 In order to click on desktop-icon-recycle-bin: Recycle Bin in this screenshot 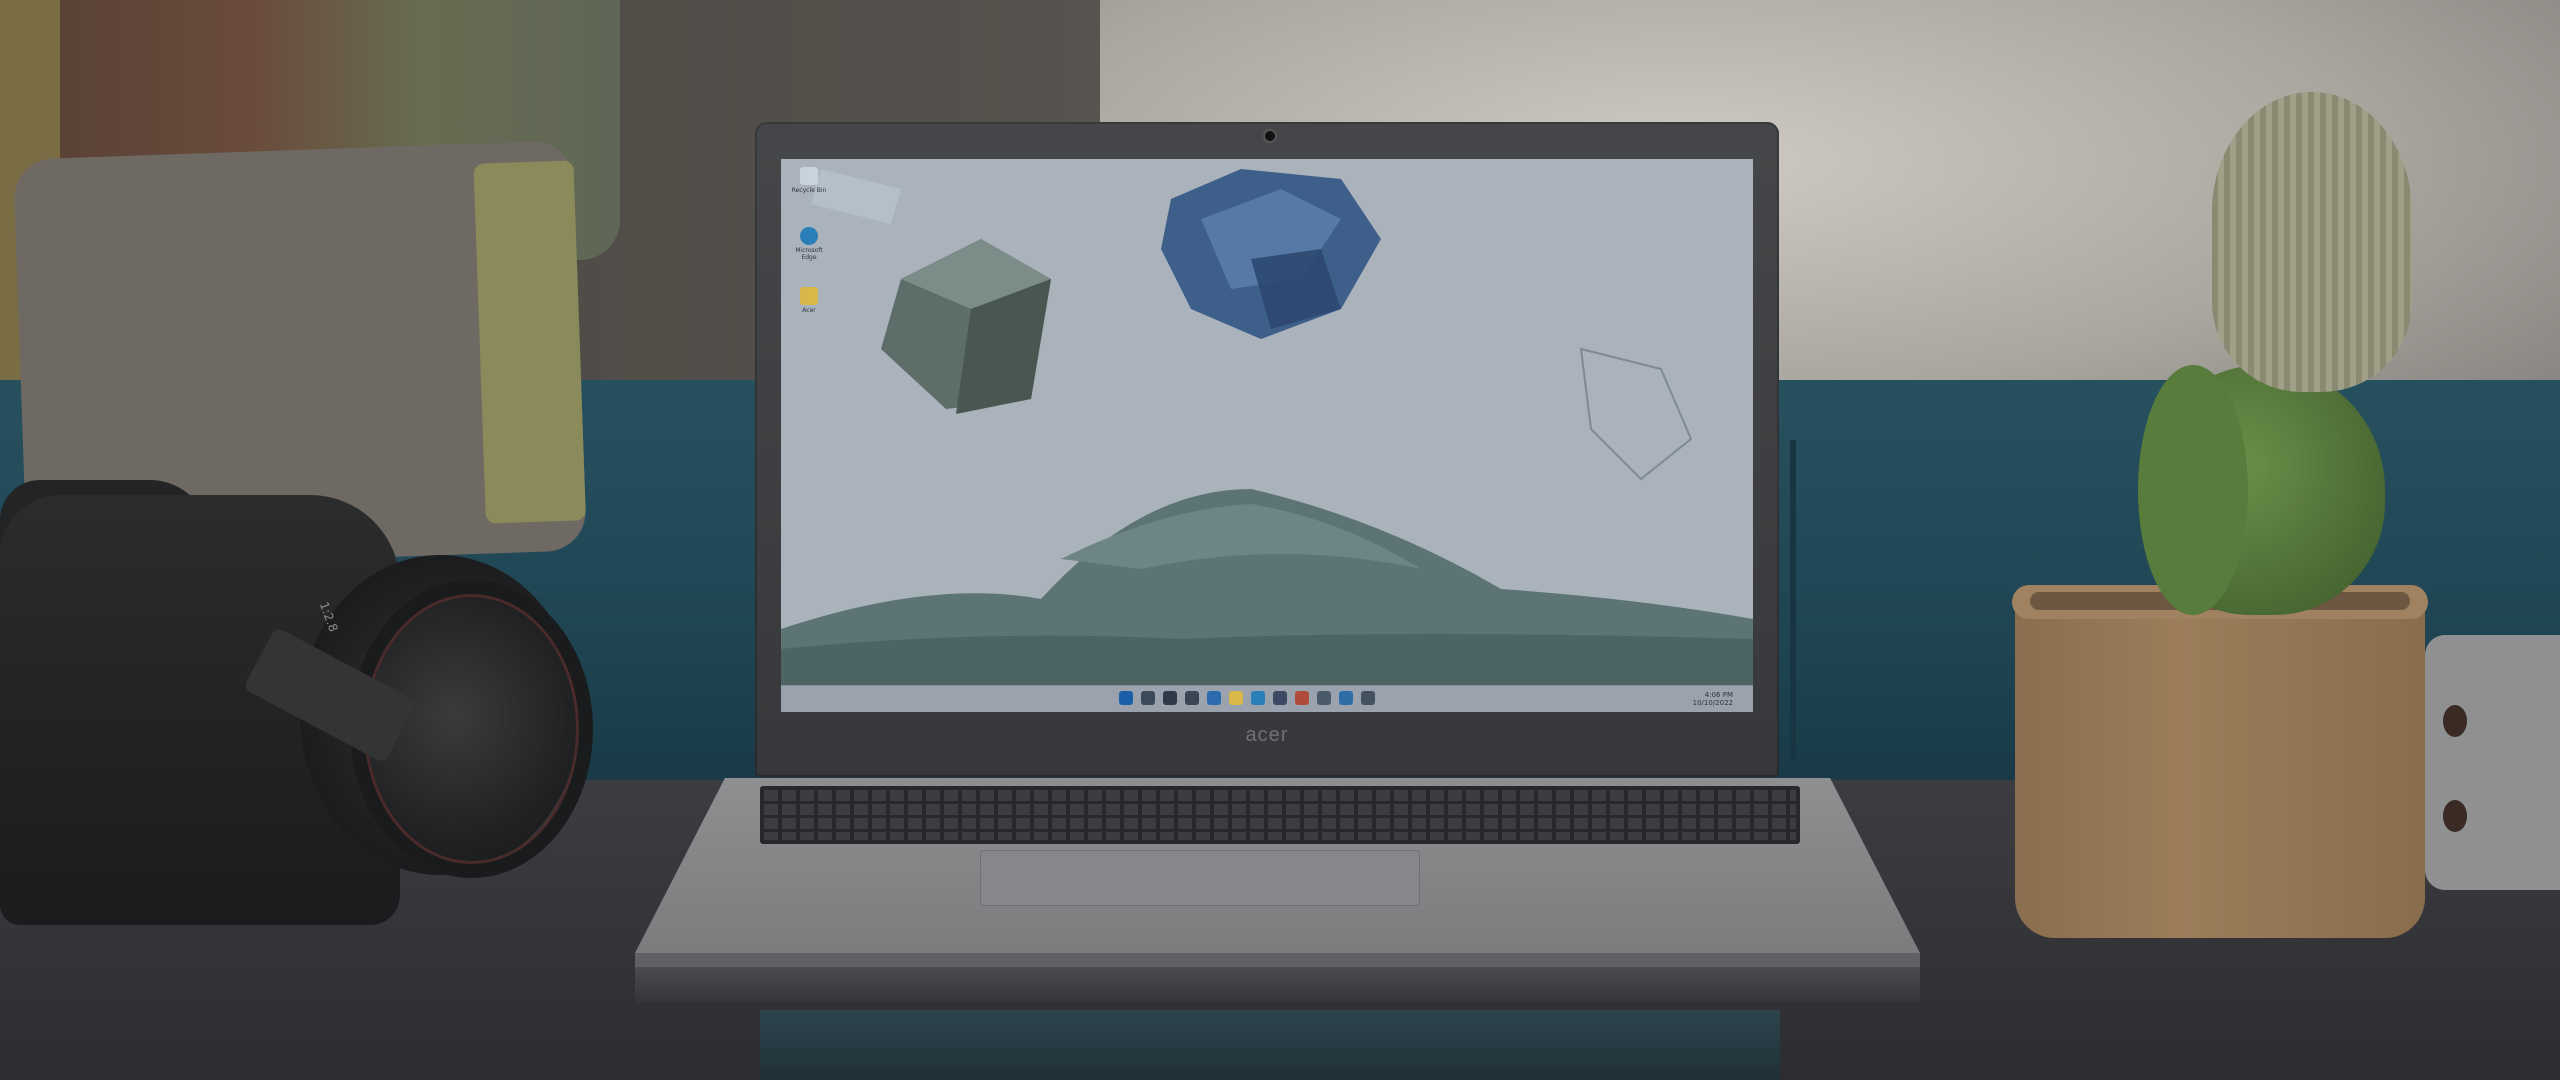, I will do `click(809, 180)`.